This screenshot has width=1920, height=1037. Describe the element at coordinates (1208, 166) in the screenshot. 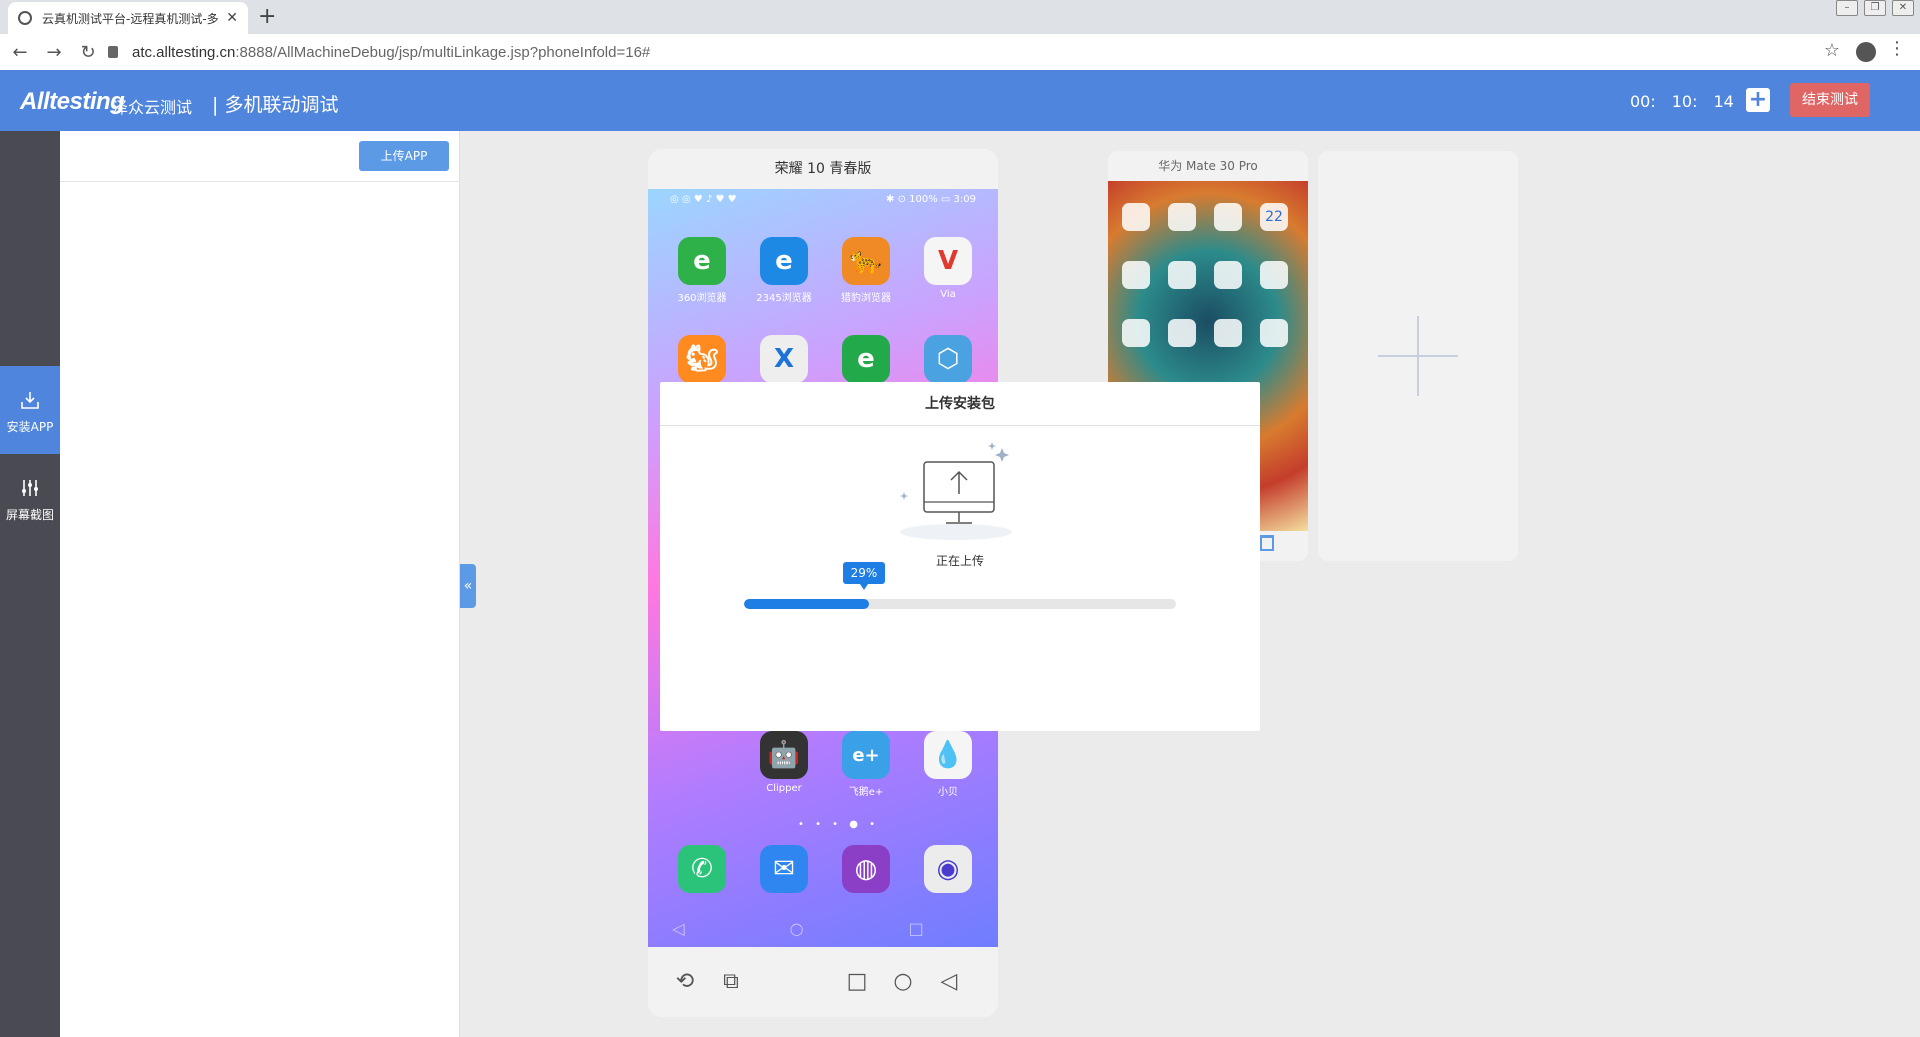

I see `device-title: 华为 Mate 30 Pro` at that location.